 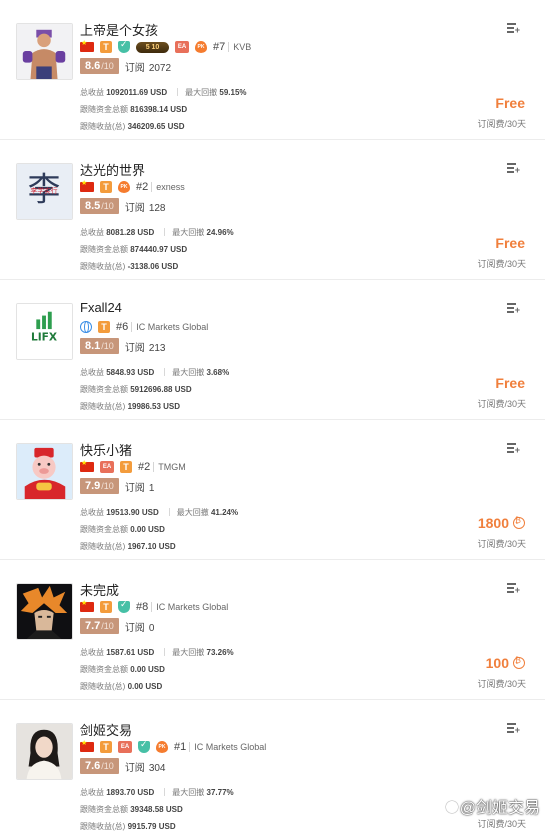 I want to click on total-profit-value: 1092011.69 USD, so click(x=137, y=92).